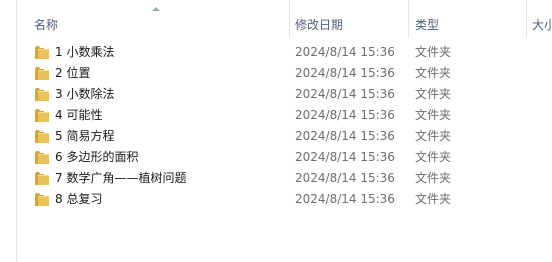  I want to click on file-name: 6 多边形的面积, so click(97, 157).